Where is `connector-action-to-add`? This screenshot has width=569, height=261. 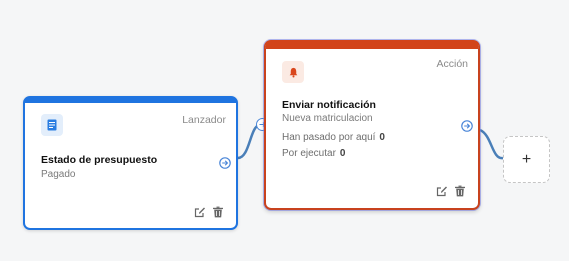
connector-action-to-add is located at coordinates (491, 144).